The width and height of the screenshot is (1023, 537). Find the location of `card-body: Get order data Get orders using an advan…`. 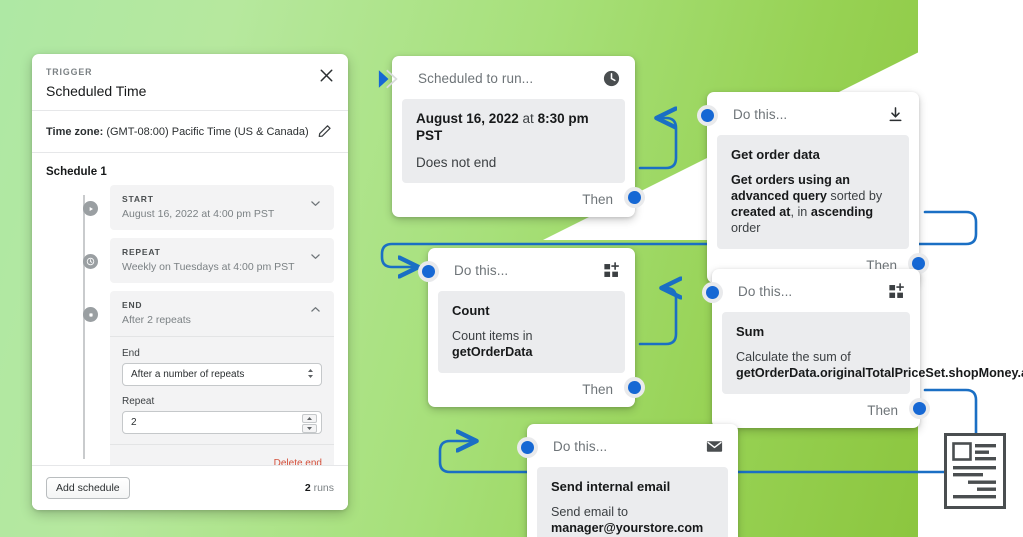

card-body: Get order data Get orders using an advan… is located at coordinates (813, 192).